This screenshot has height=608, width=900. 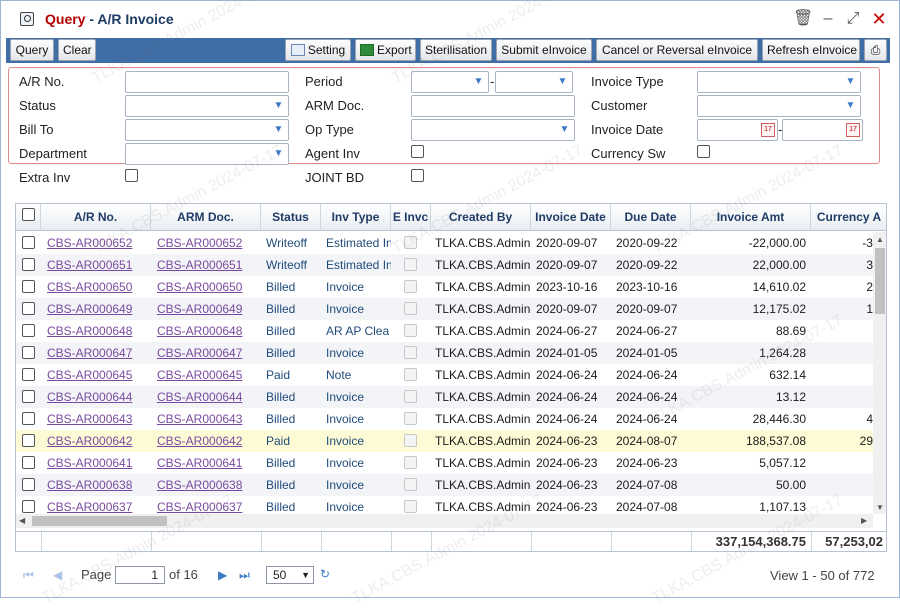 I want to click on export-button: Export, so click(x=385, y=50).